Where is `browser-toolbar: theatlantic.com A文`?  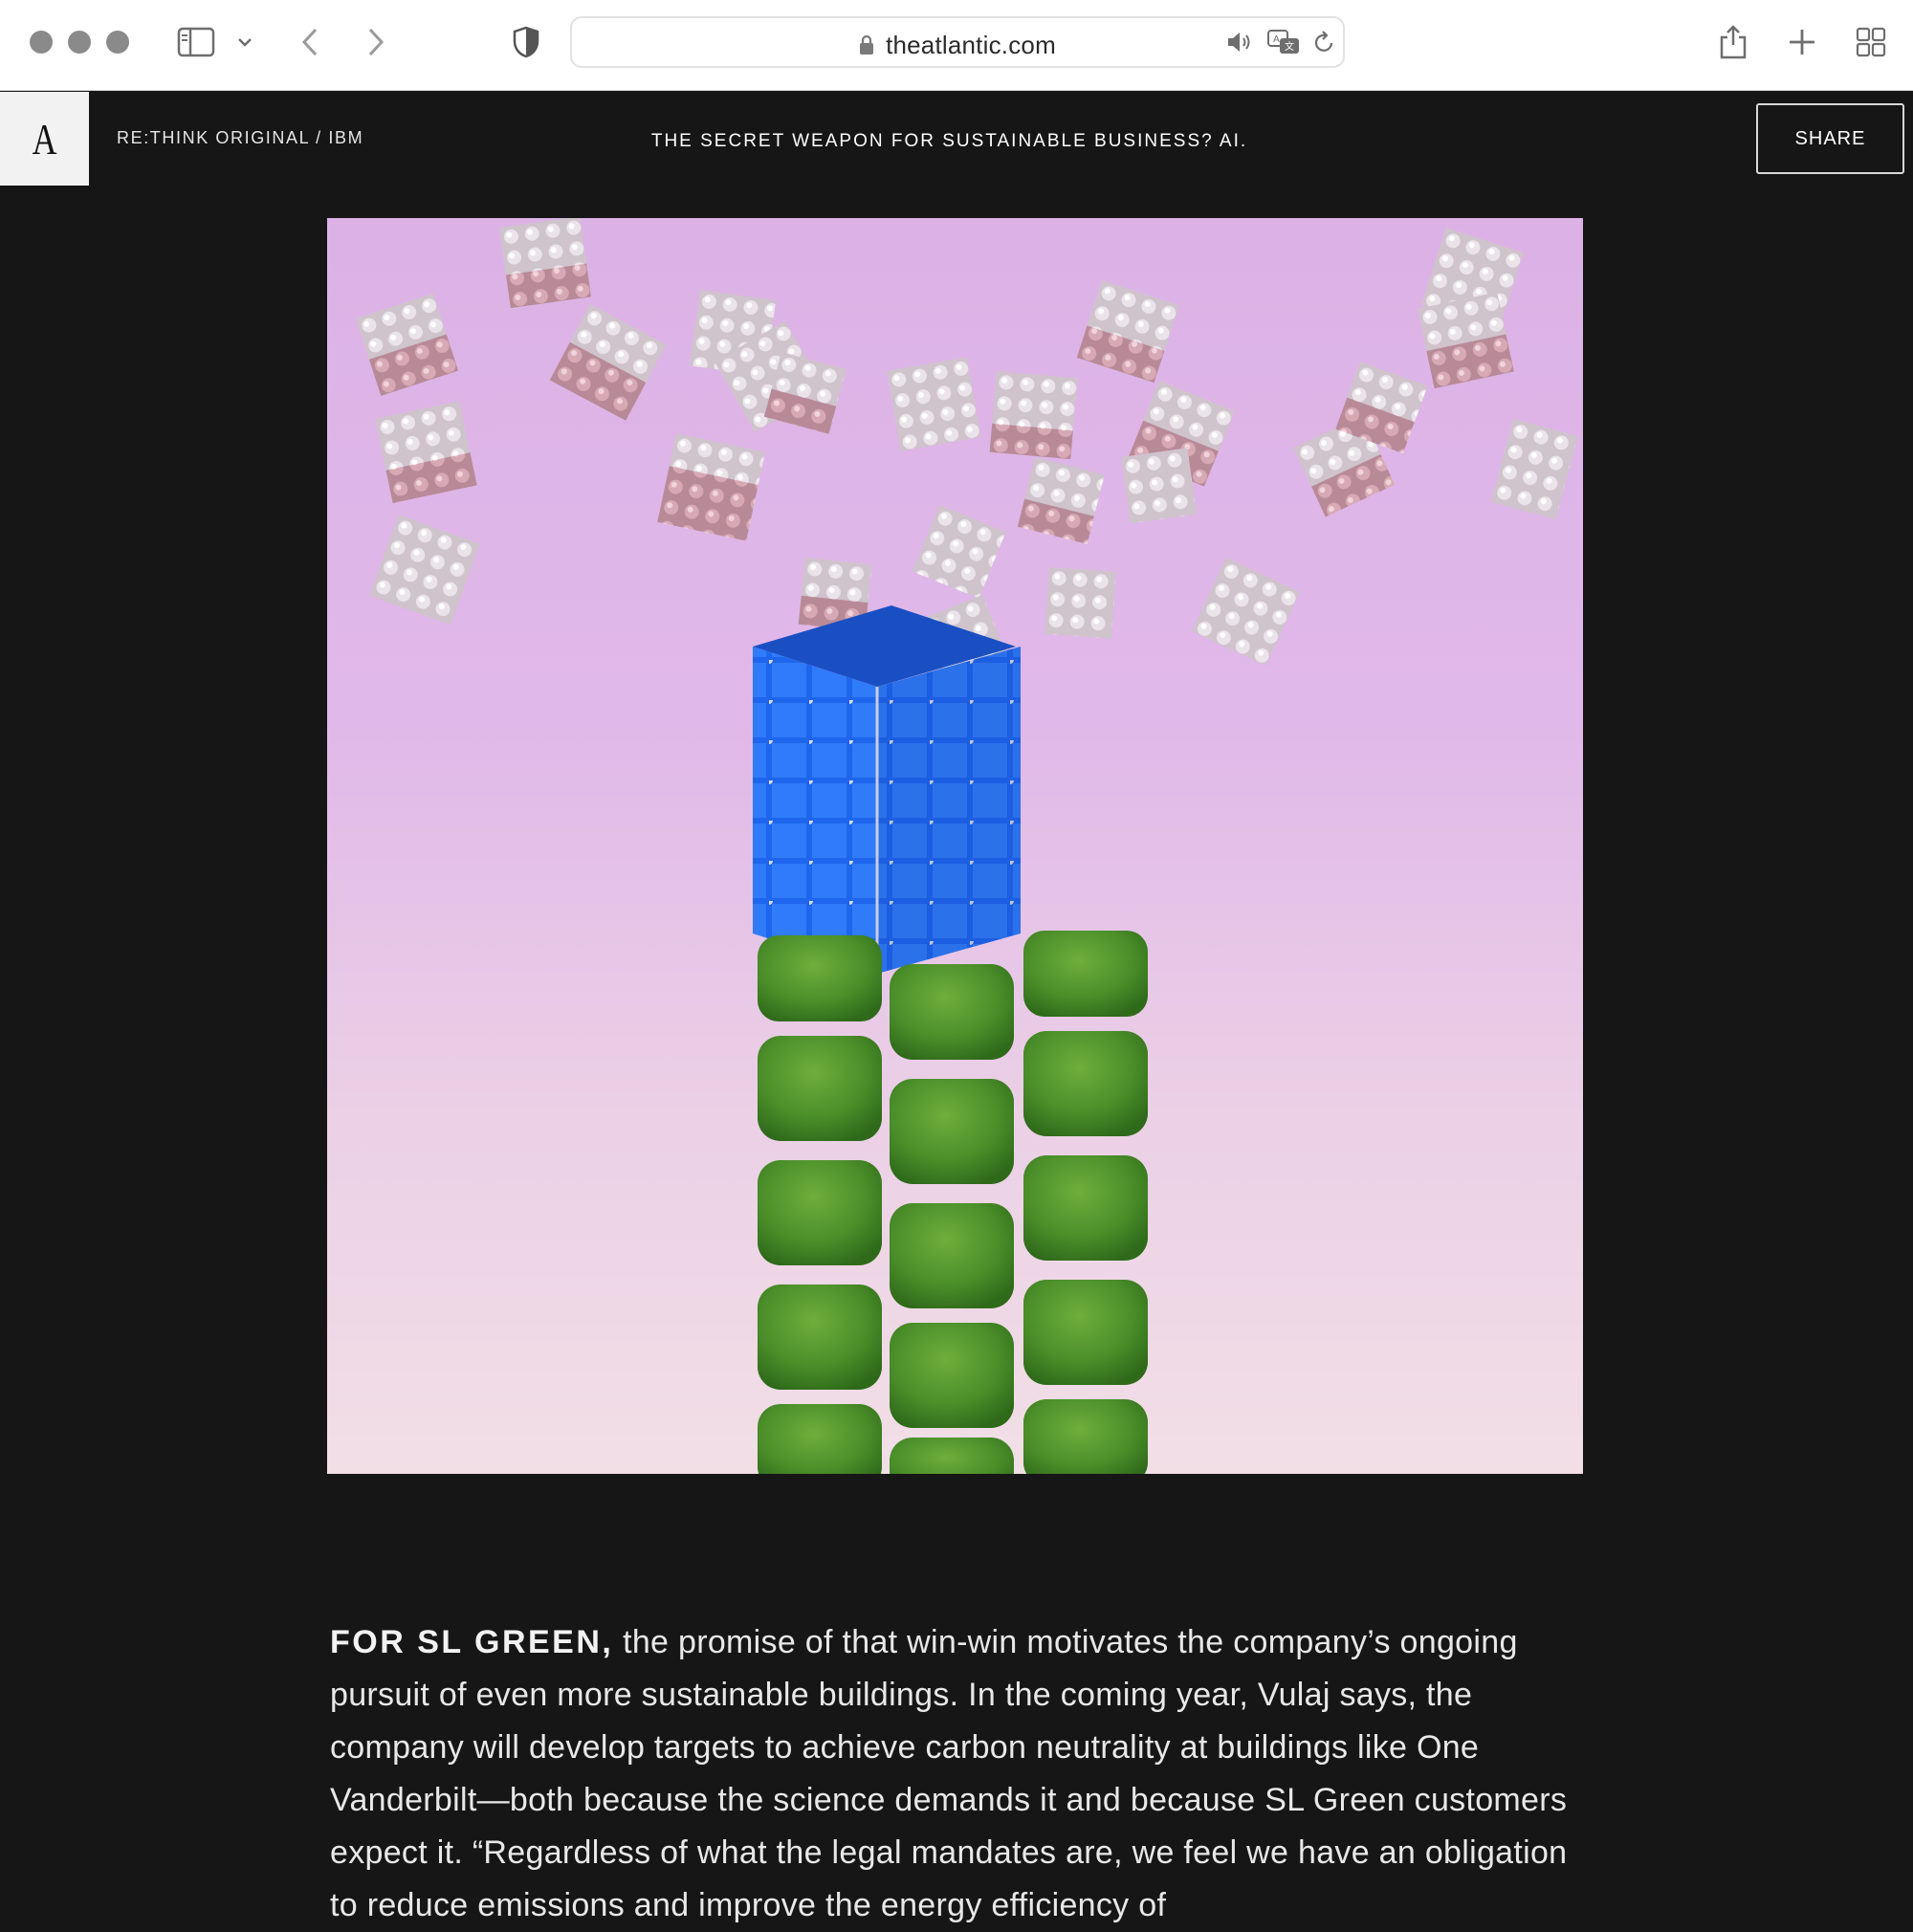
browser-toolbar: theatlantic.com A文 is located at coordinates (957, 45).